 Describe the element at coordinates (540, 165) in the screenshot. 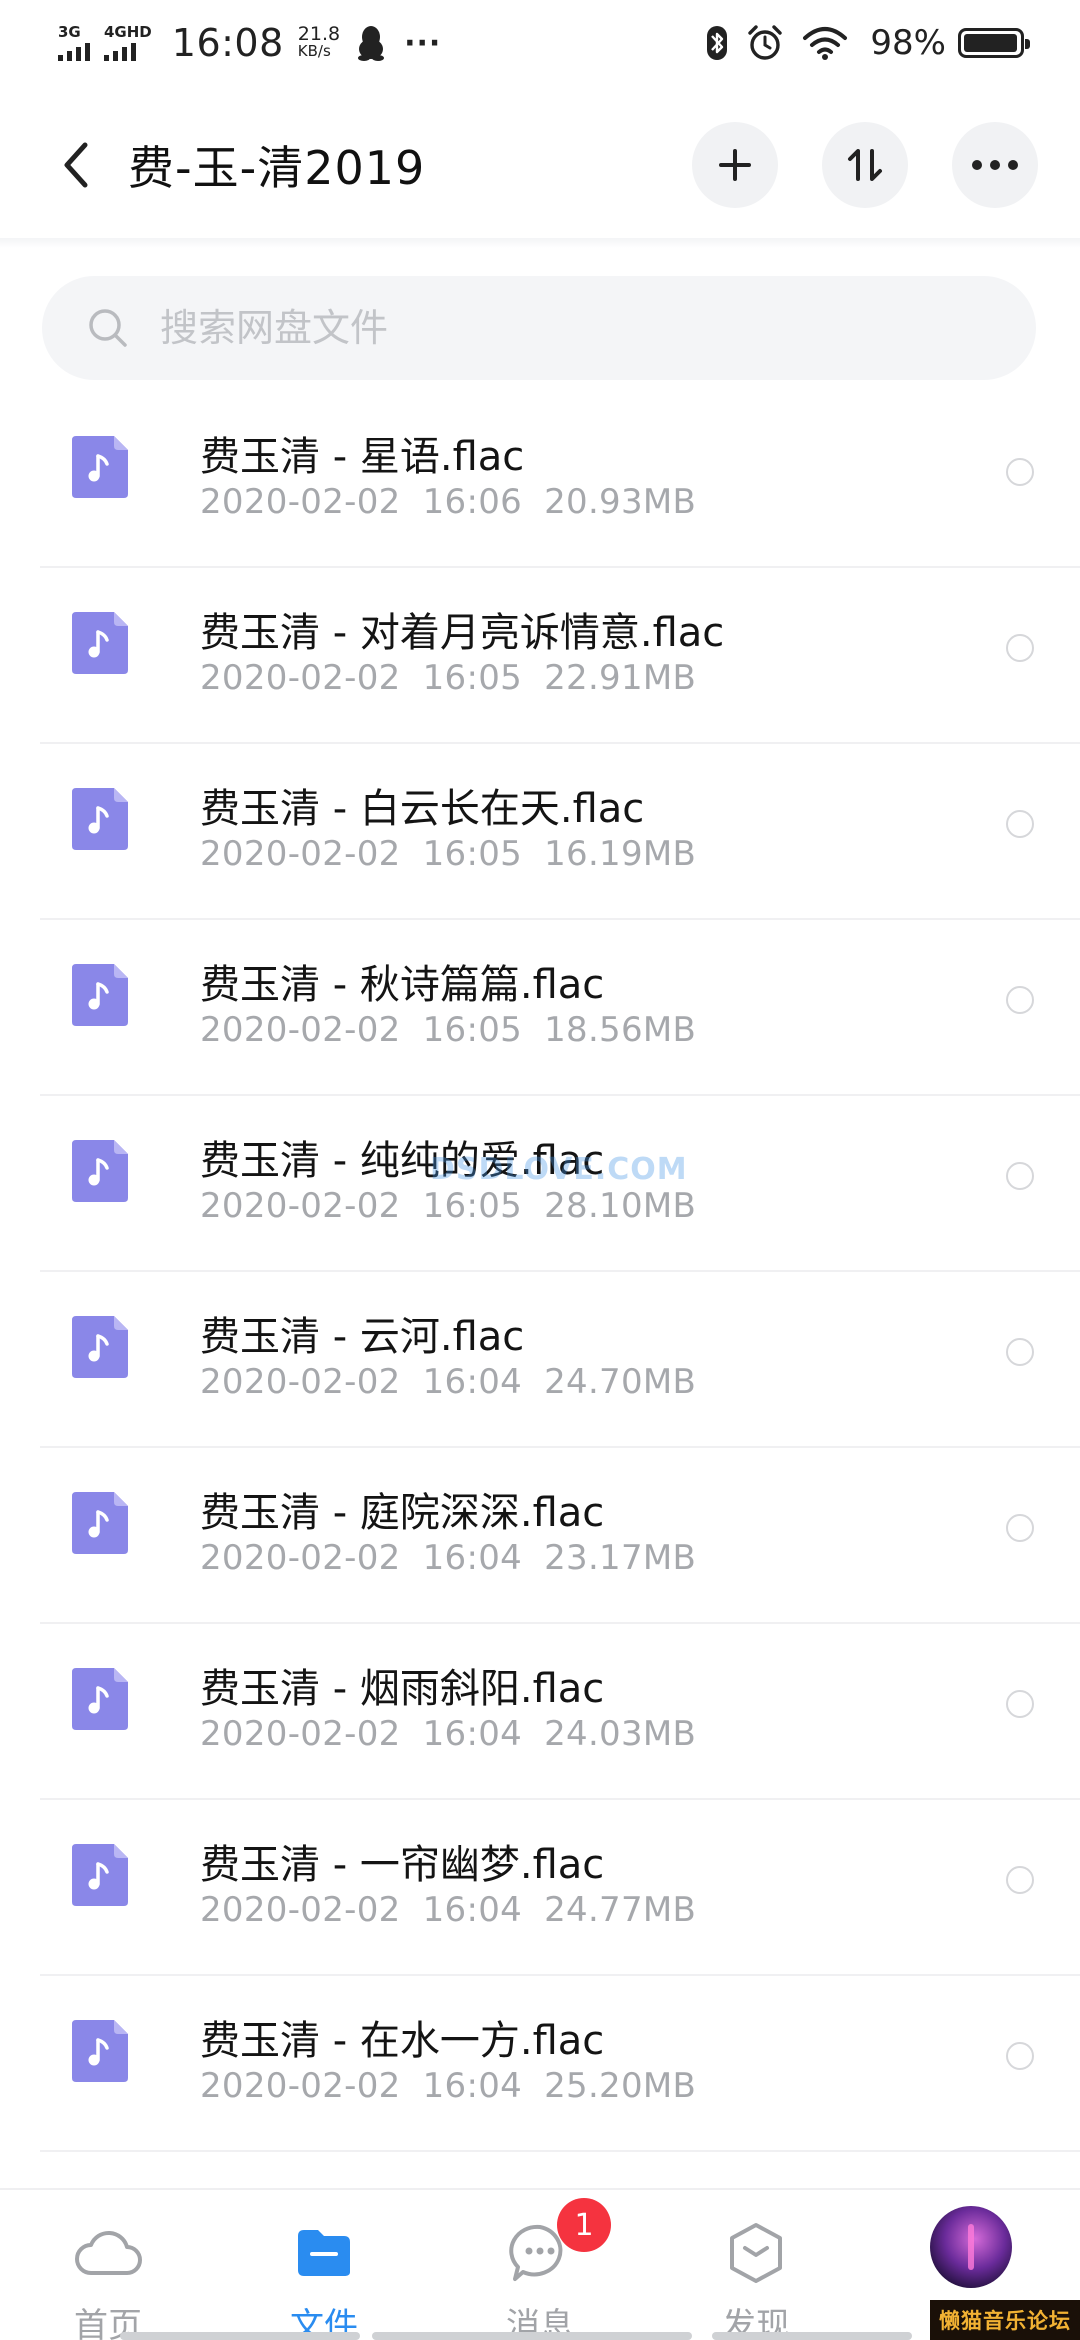

I see `page-header: 费-玉-清2019` at that location.